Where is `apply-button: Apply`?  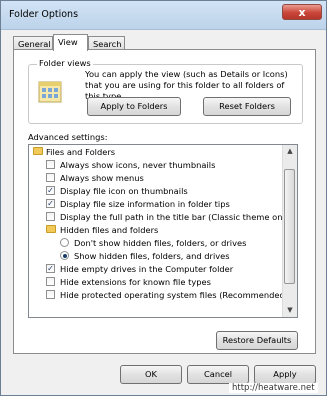
apply-button: Apply is located at coordinates (285, 374).